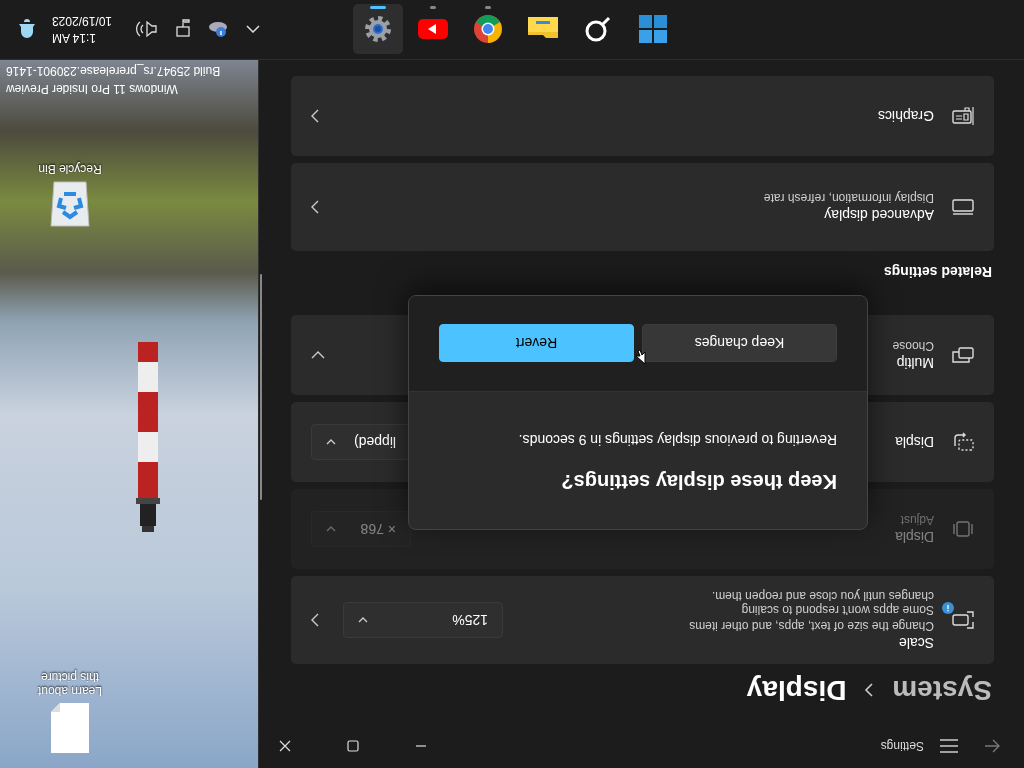 This screenshot has width=1024, height=768. Describe the element at coordinates (70, 204) in the screenshot. I see `recycle-bin-icon` at that location.